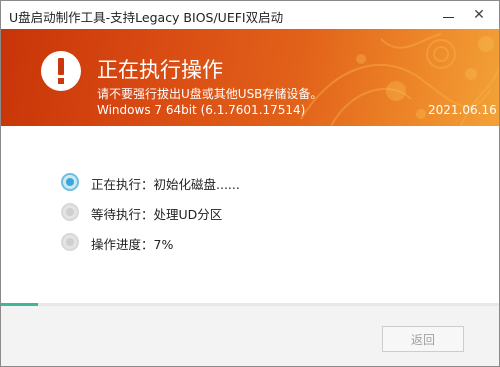 Image resolution: width=500 pixels, height=367 pixels. Describe the element at coordinates (157, 214) in the screenshot. I see `step-label: 等待执行：处理UD分区` at that location.